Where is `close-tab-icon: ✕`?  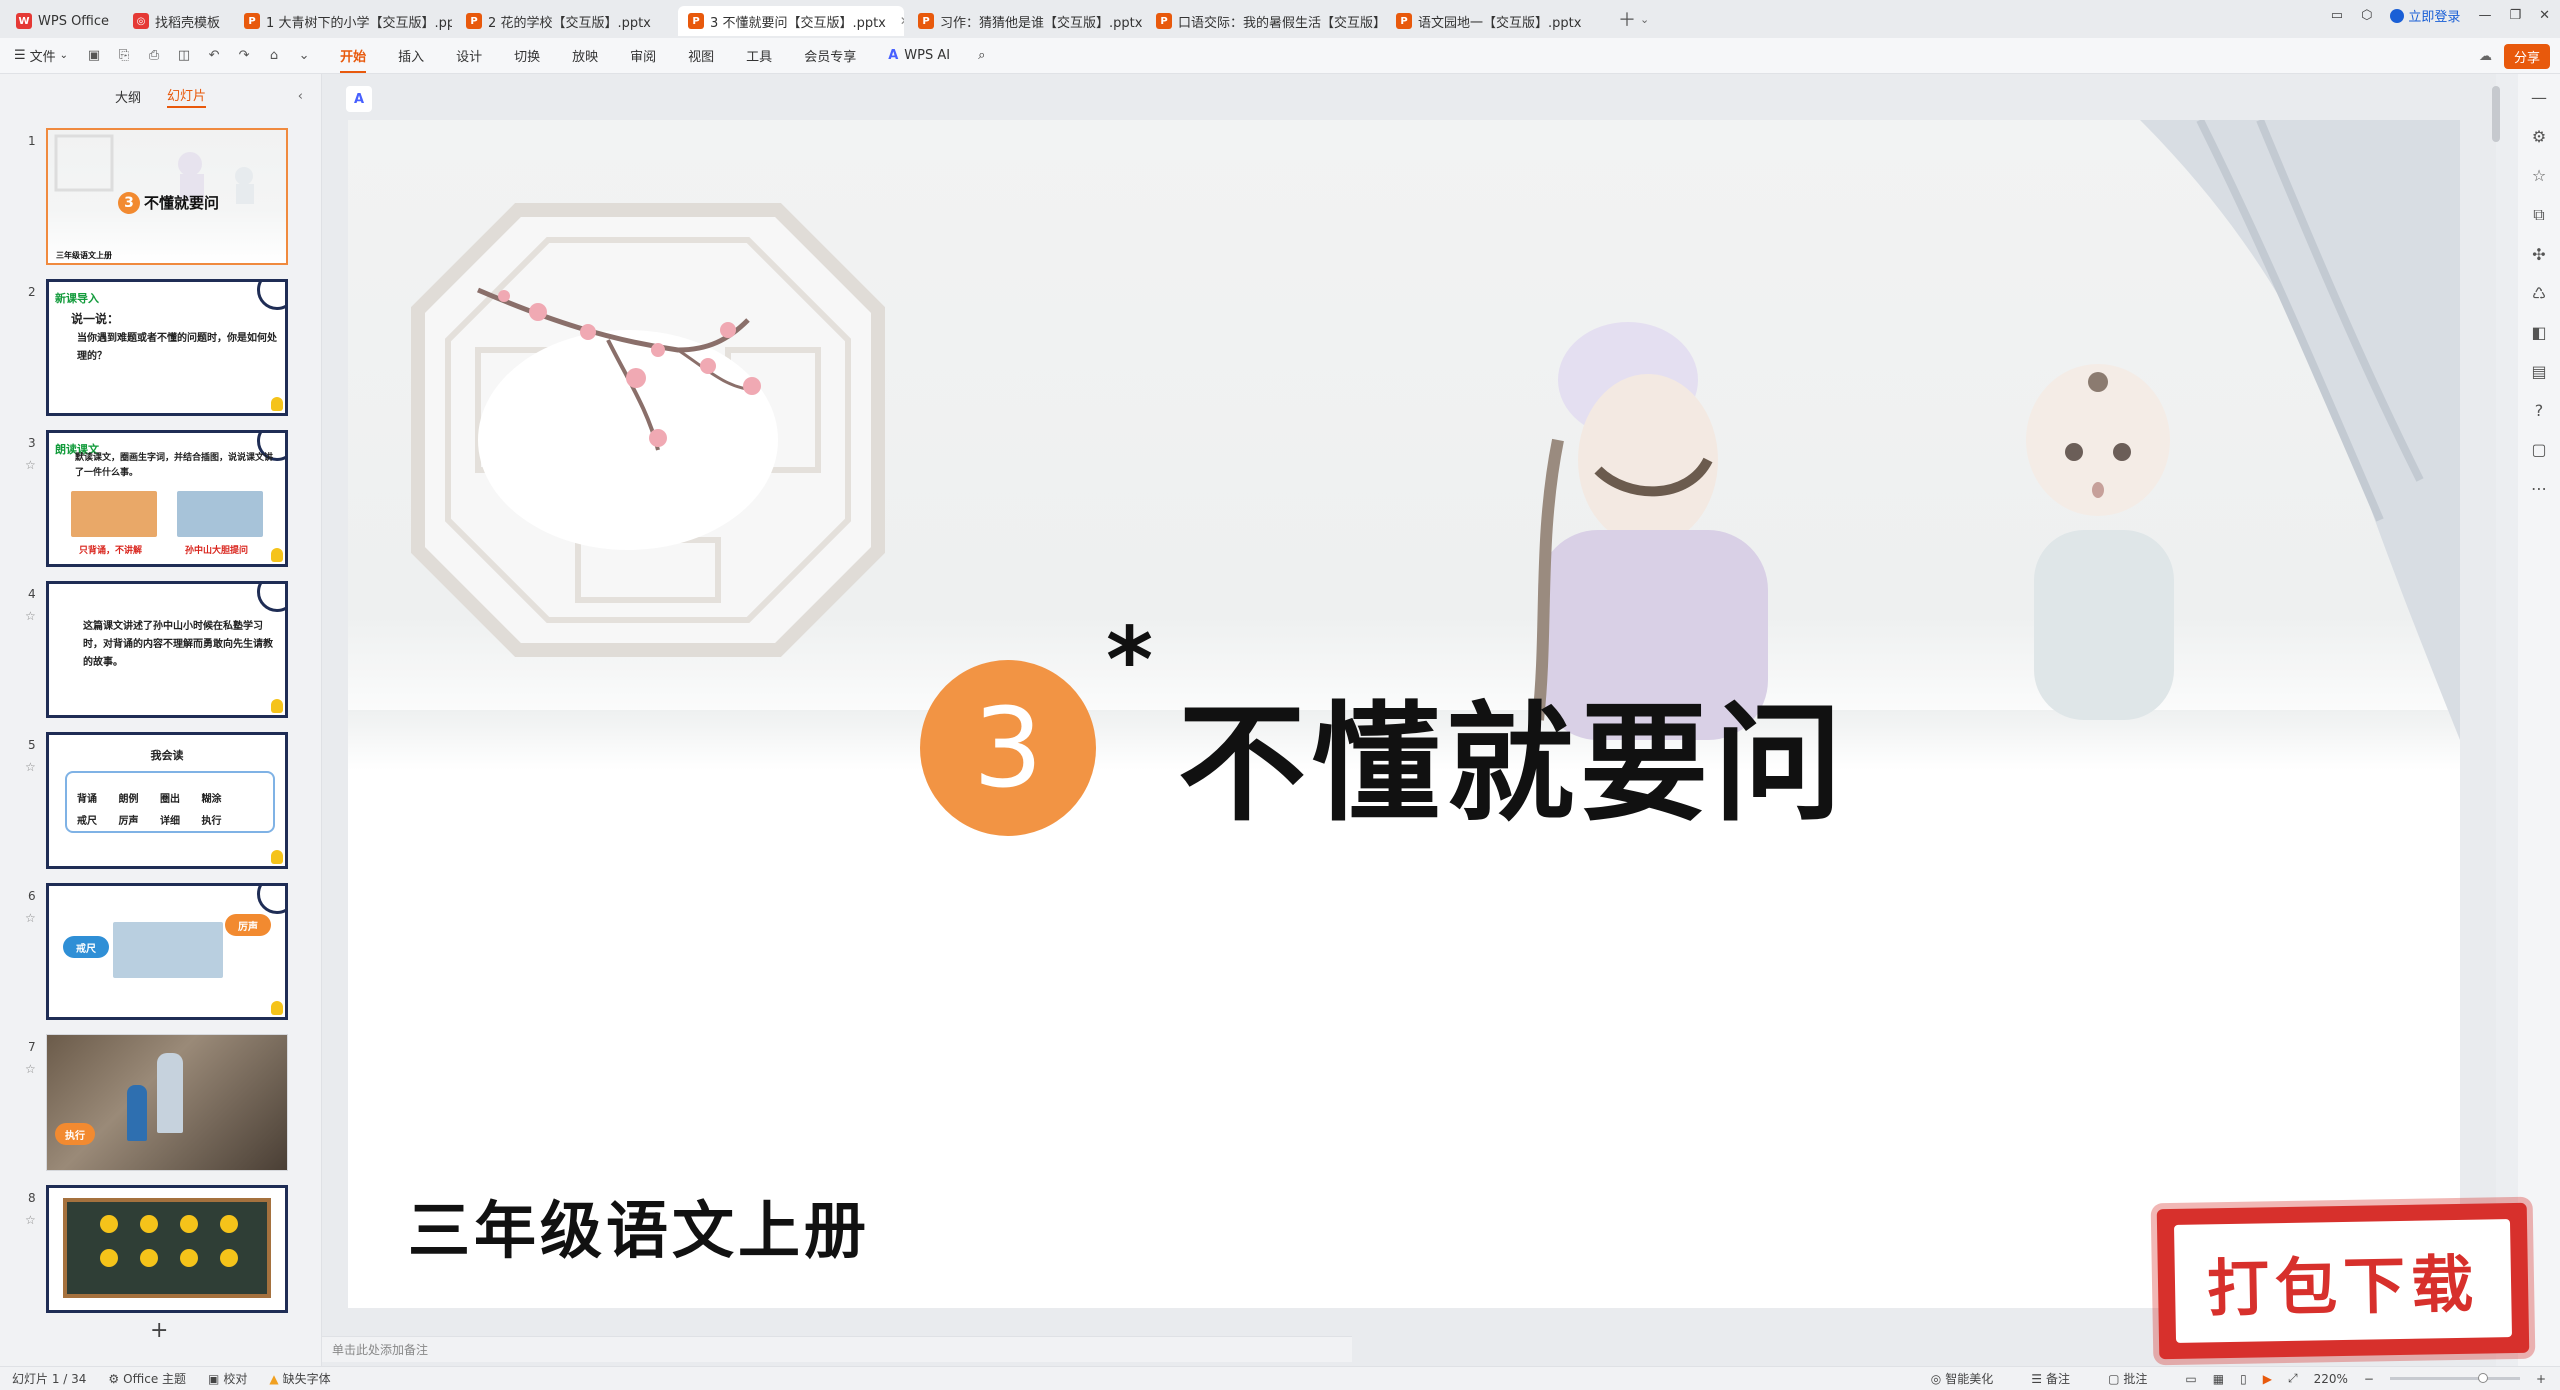 close-tab-icon: ✕ is located at coordinates (902, 21).